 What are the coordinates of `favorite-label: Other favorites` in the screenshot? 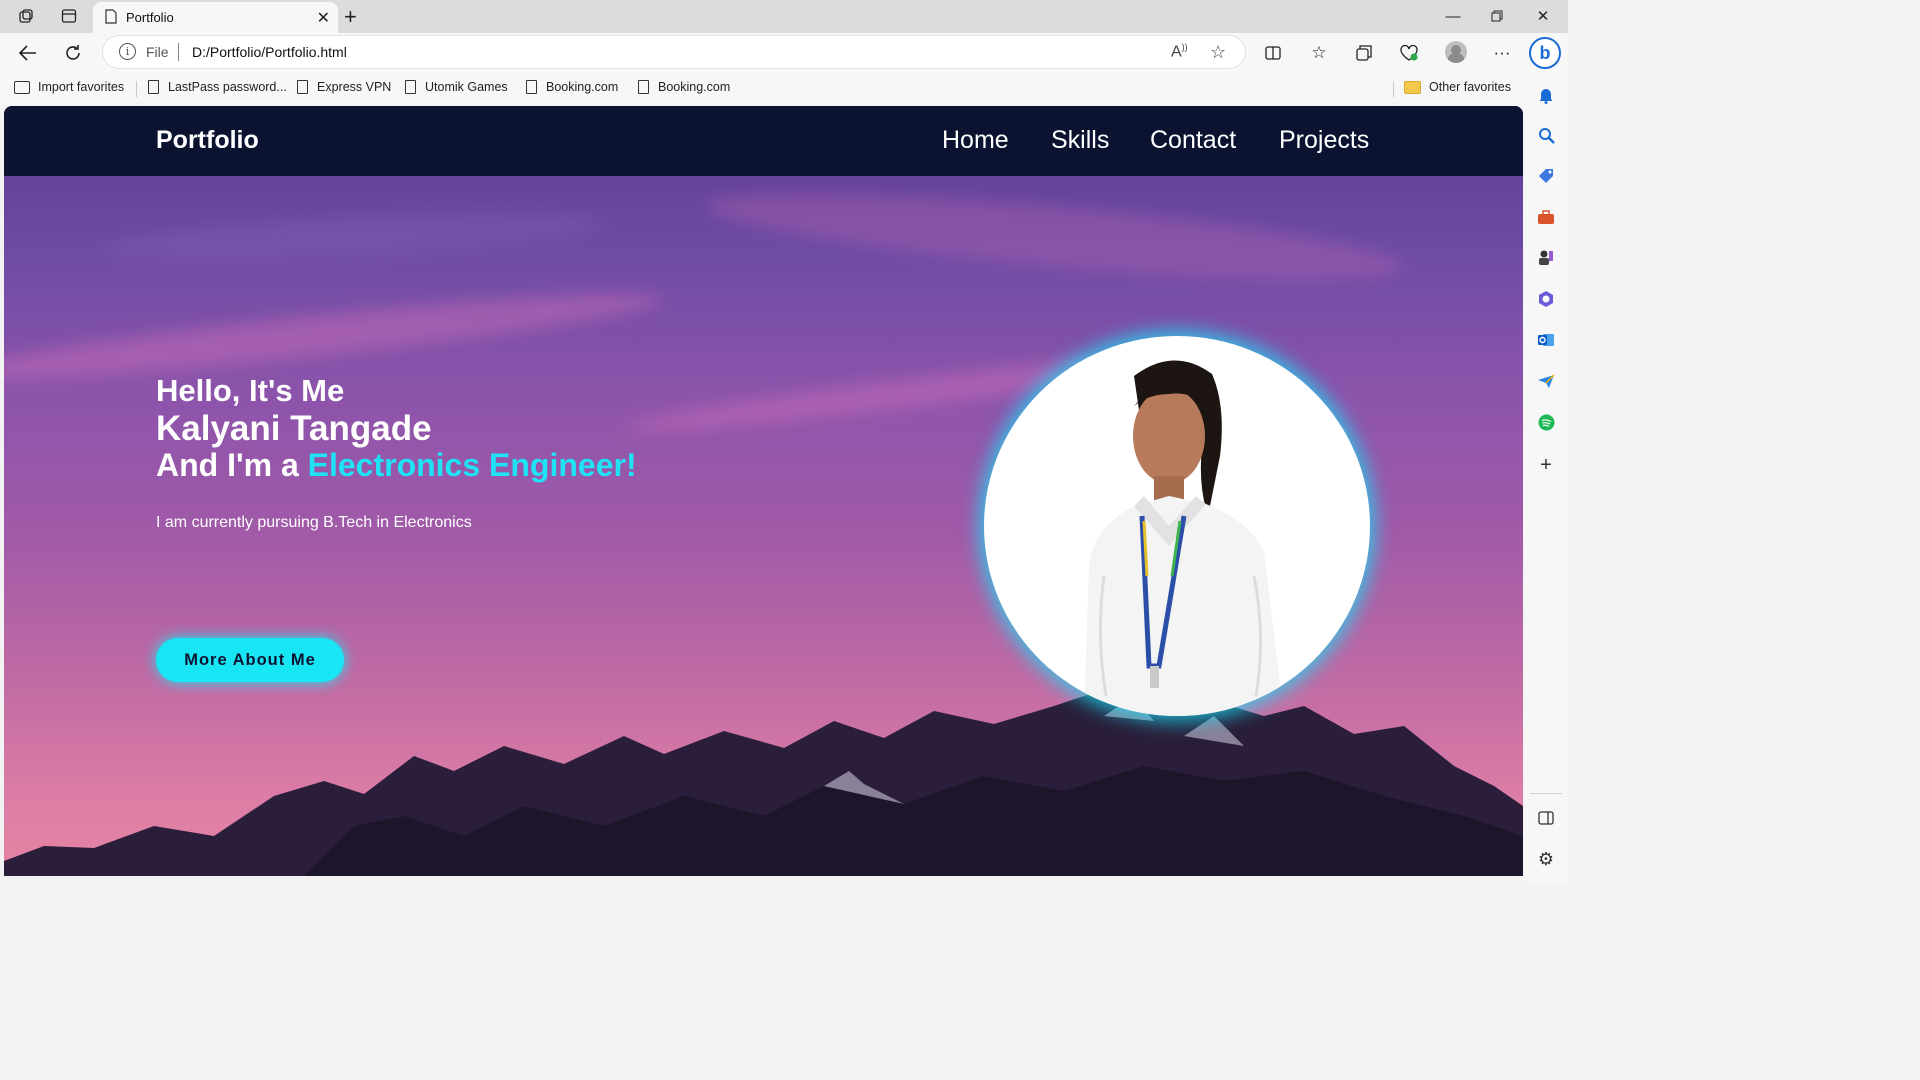 It's located at (1470, 87).